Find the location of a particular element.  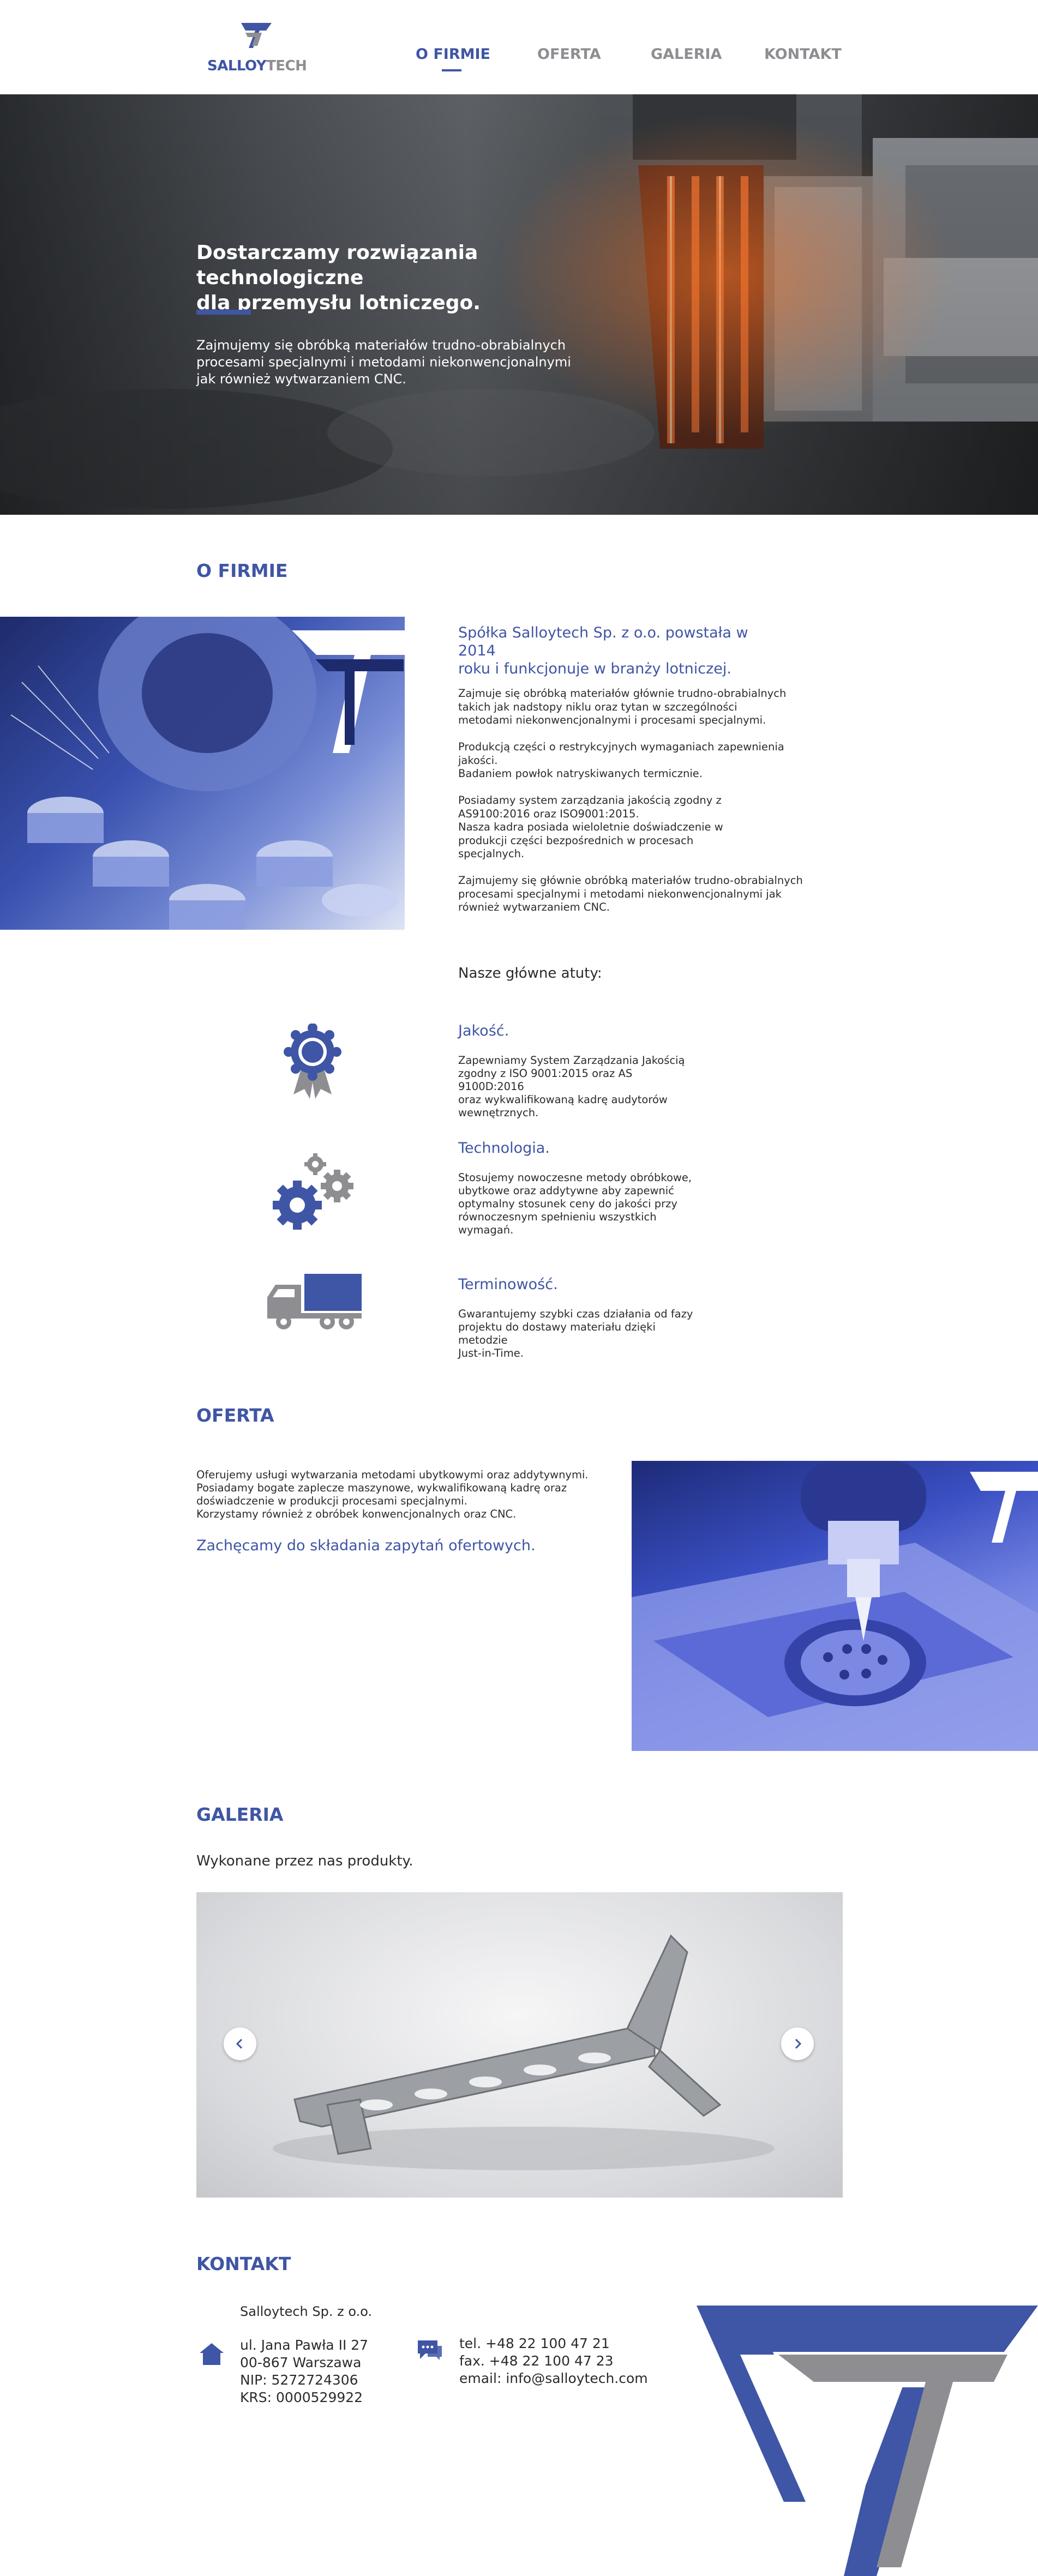

atut-line: Just-in-Time. is located at coordinates (491, 1353).